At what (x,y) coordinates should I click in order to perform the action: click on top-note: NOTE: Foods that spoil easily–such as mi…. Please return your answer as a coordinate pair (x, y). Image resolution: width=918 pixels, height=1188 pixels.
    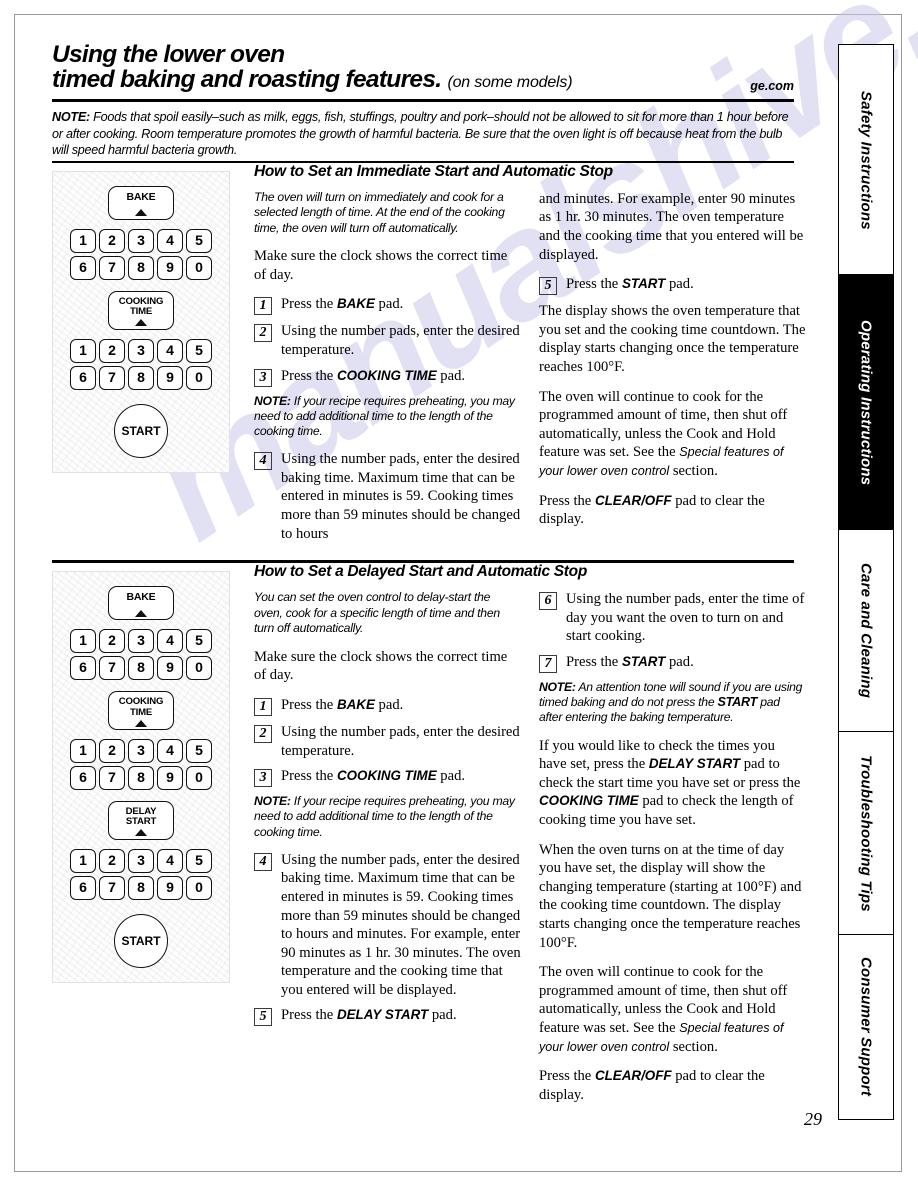
    Looking at the image, I should click on (423, 134).